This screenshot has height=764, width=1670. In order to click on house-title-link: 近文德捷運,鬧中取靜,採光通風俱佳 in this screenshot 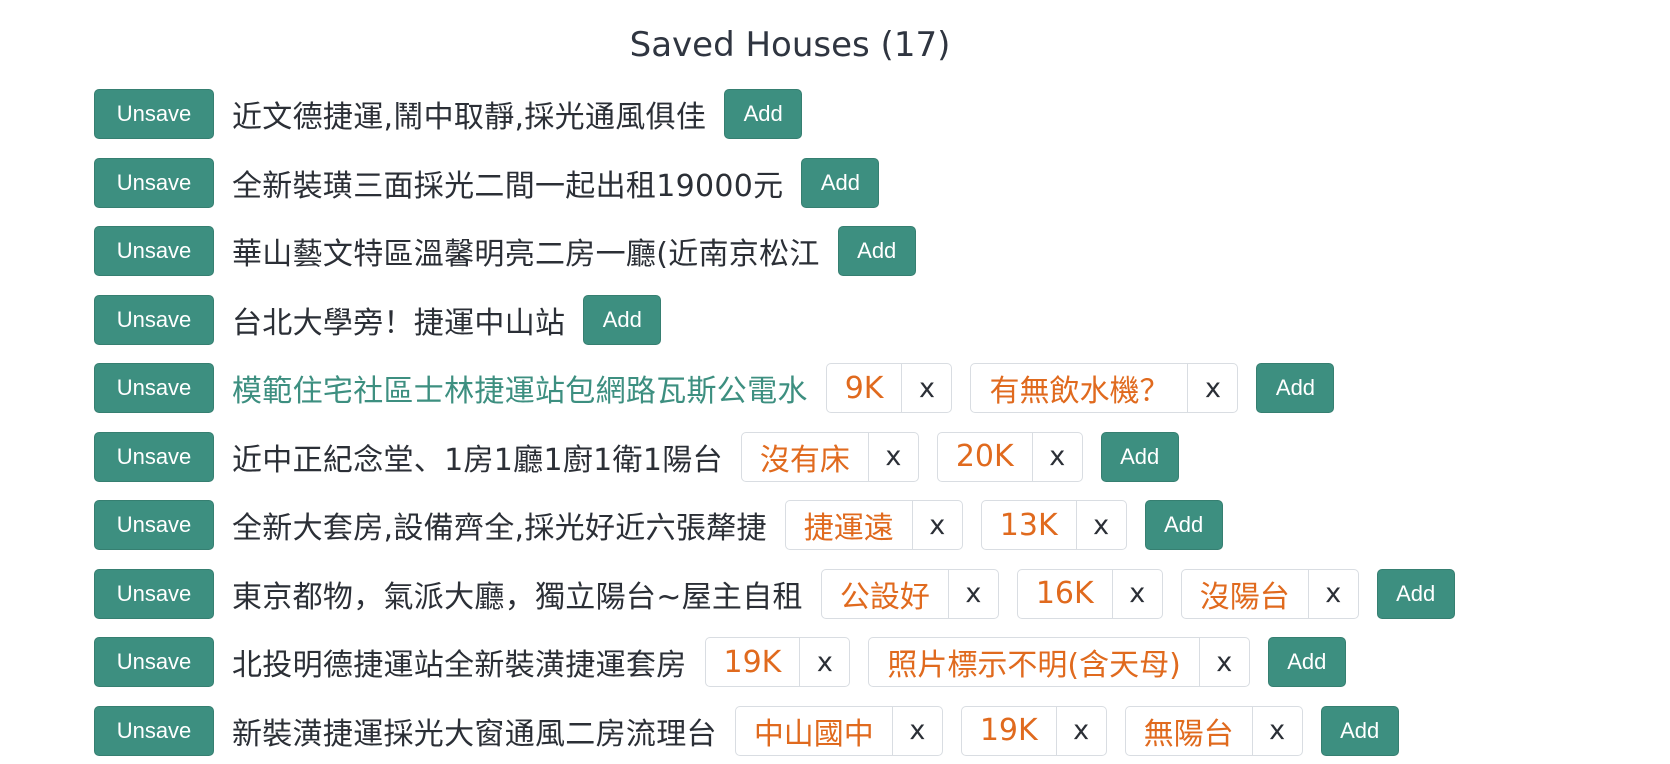, I will do `click(469, 114)`.